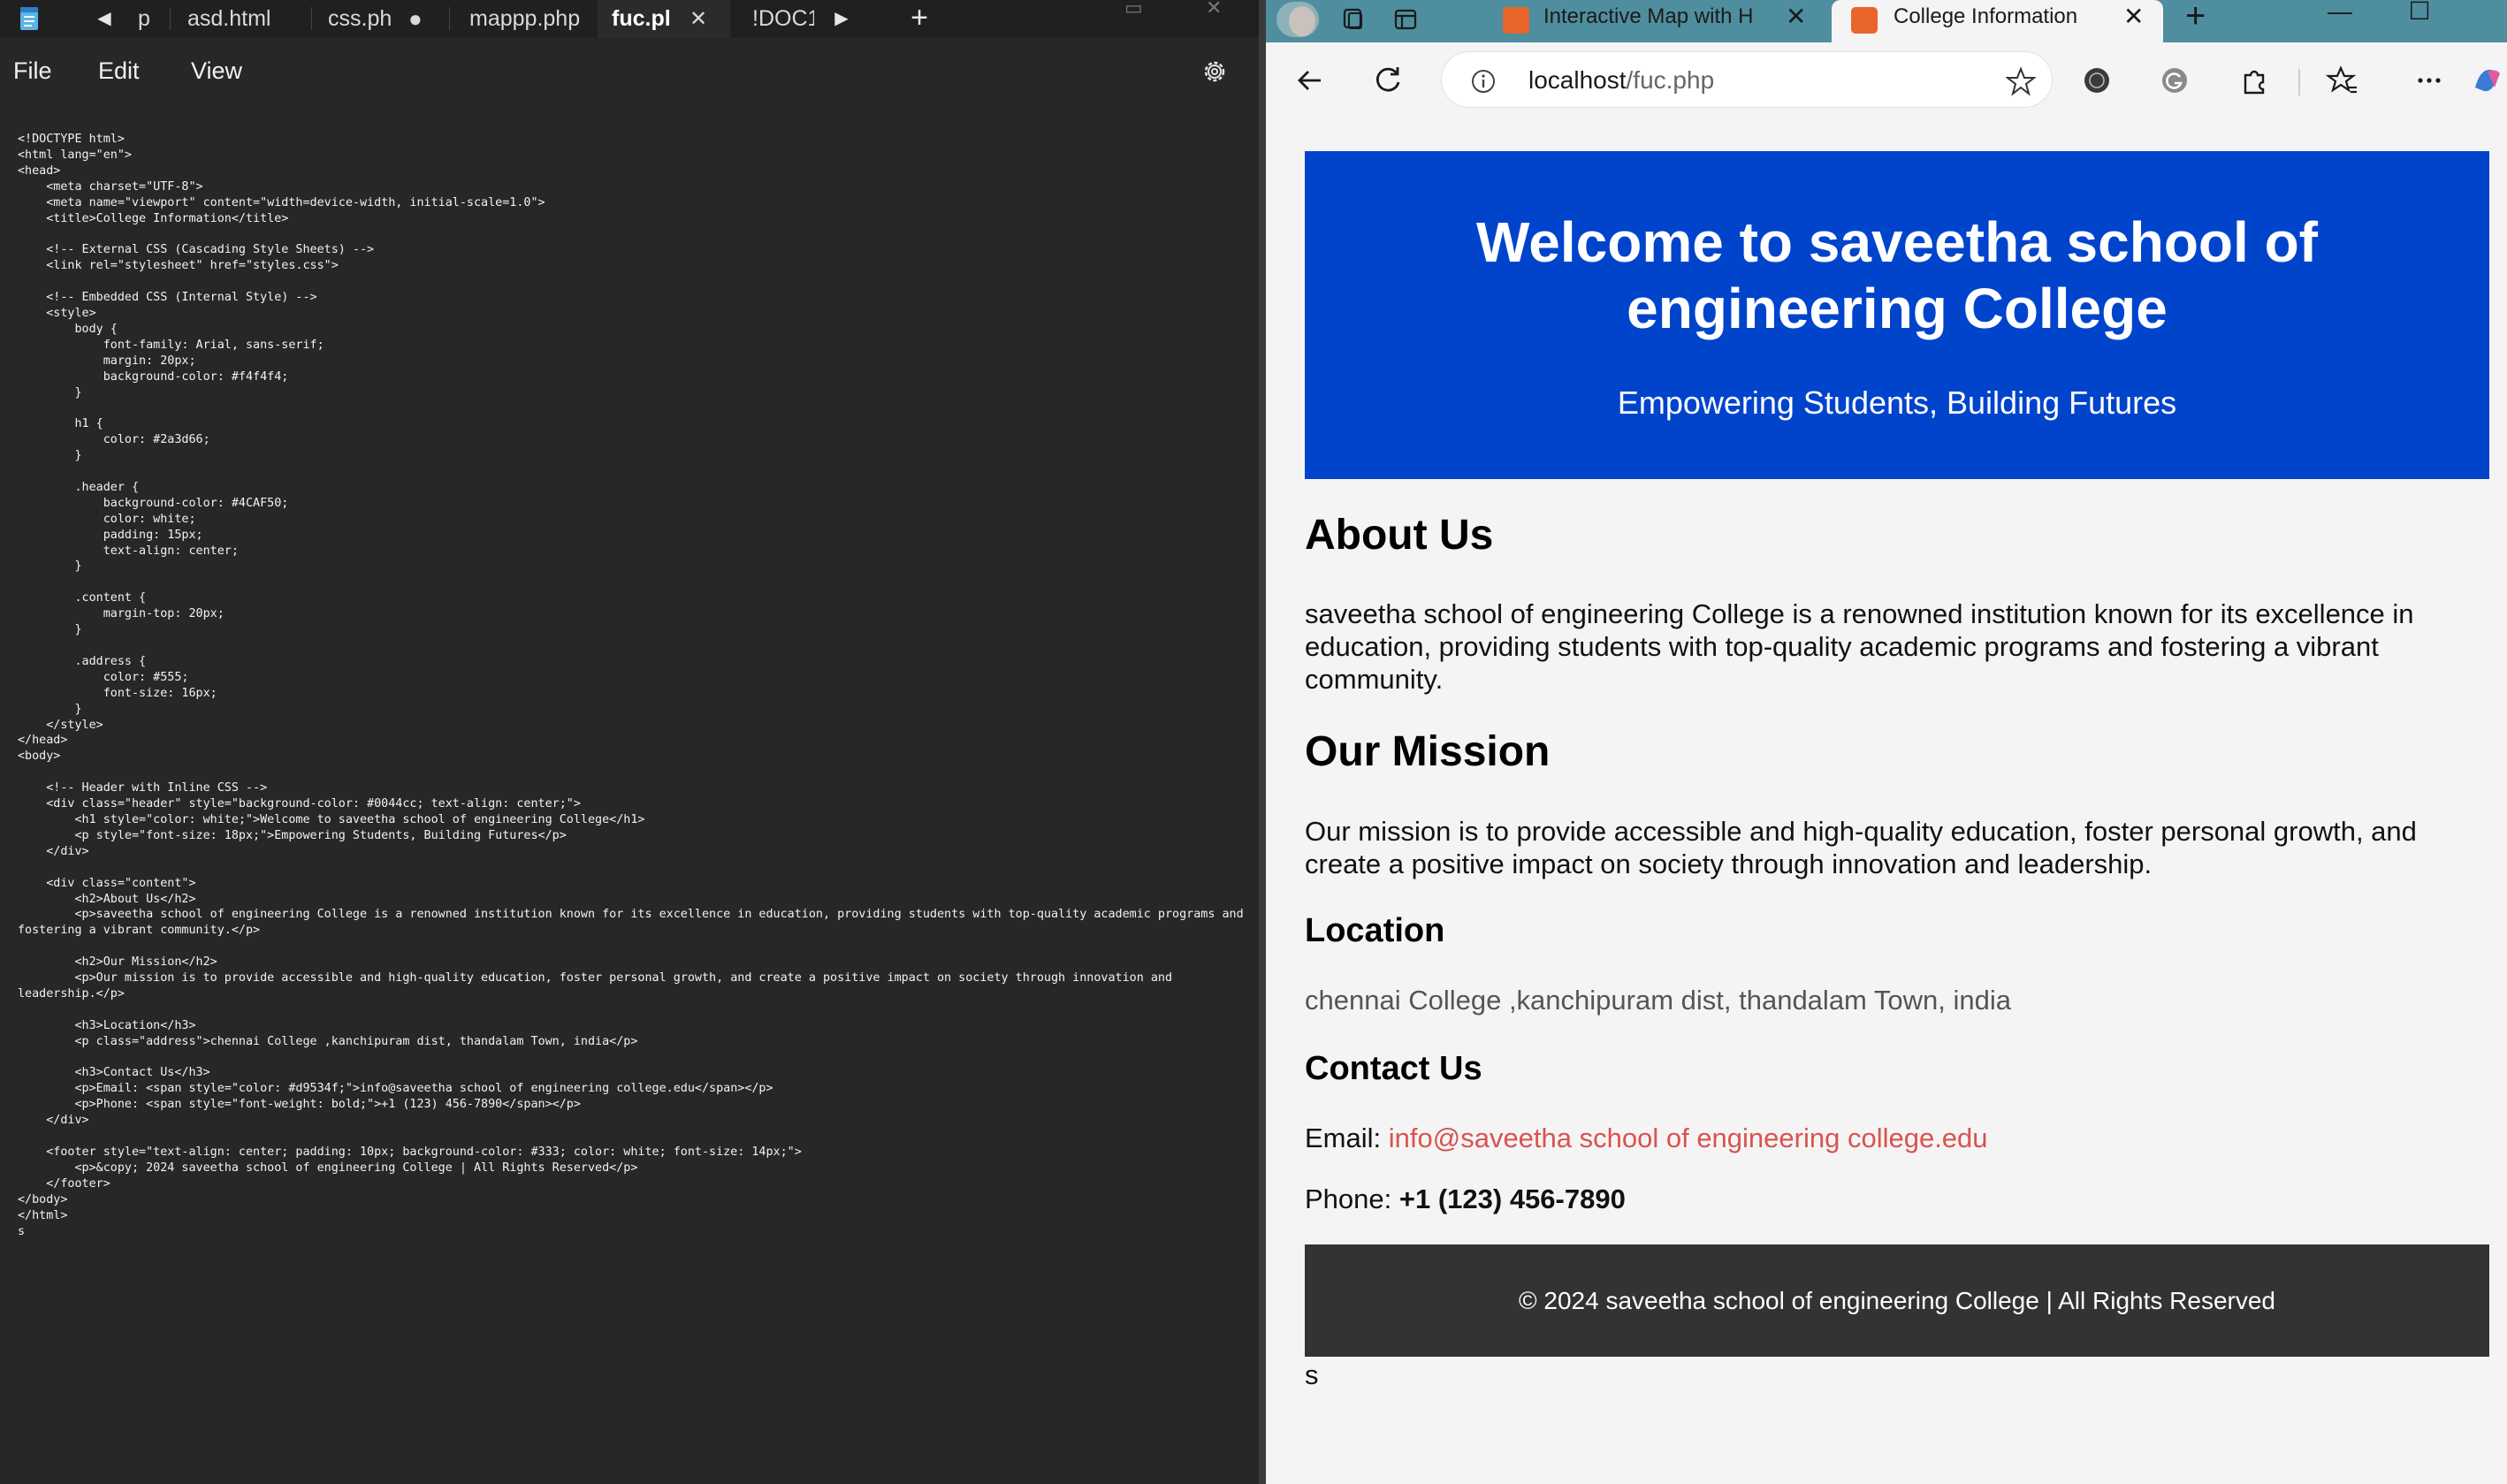 This screenshot has height=1484, width=2507. I want to click on about-heading: About Us, so click(1399, 535).